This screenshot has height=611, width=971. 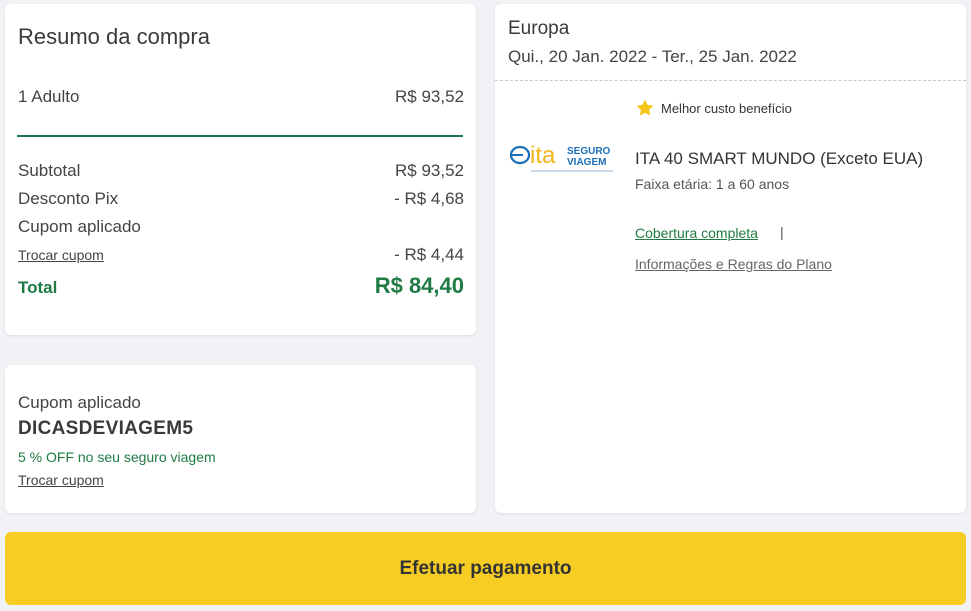 I want to click on subtotal-row: Subtotal R$ 93,52, so click(x=241, y=171).